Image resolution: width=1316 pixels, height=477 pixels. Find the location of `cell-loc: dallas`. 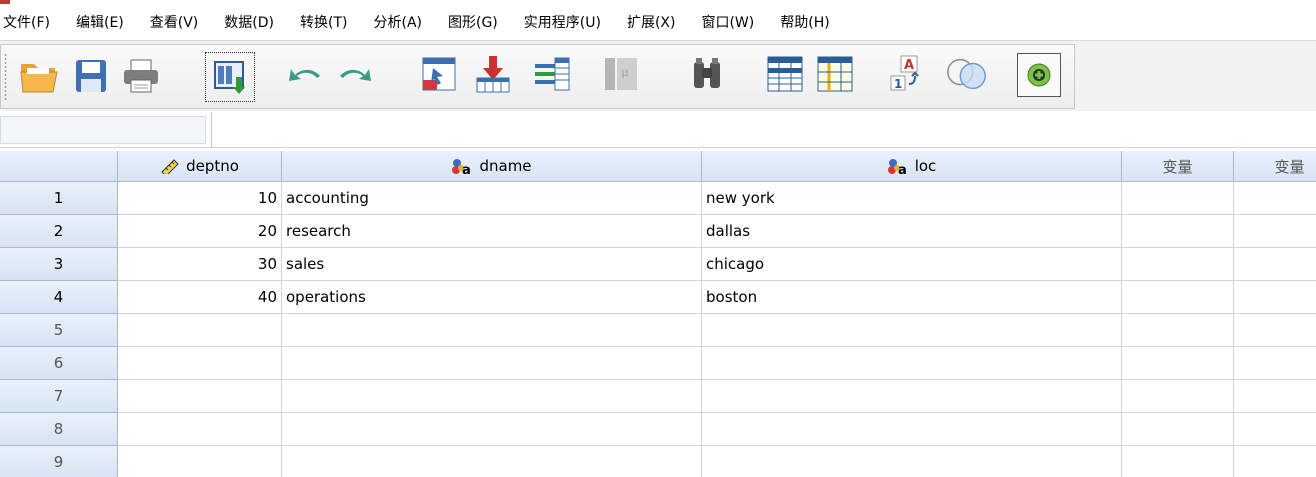

cell-loc: dallas is located at coordinates (912, 231).